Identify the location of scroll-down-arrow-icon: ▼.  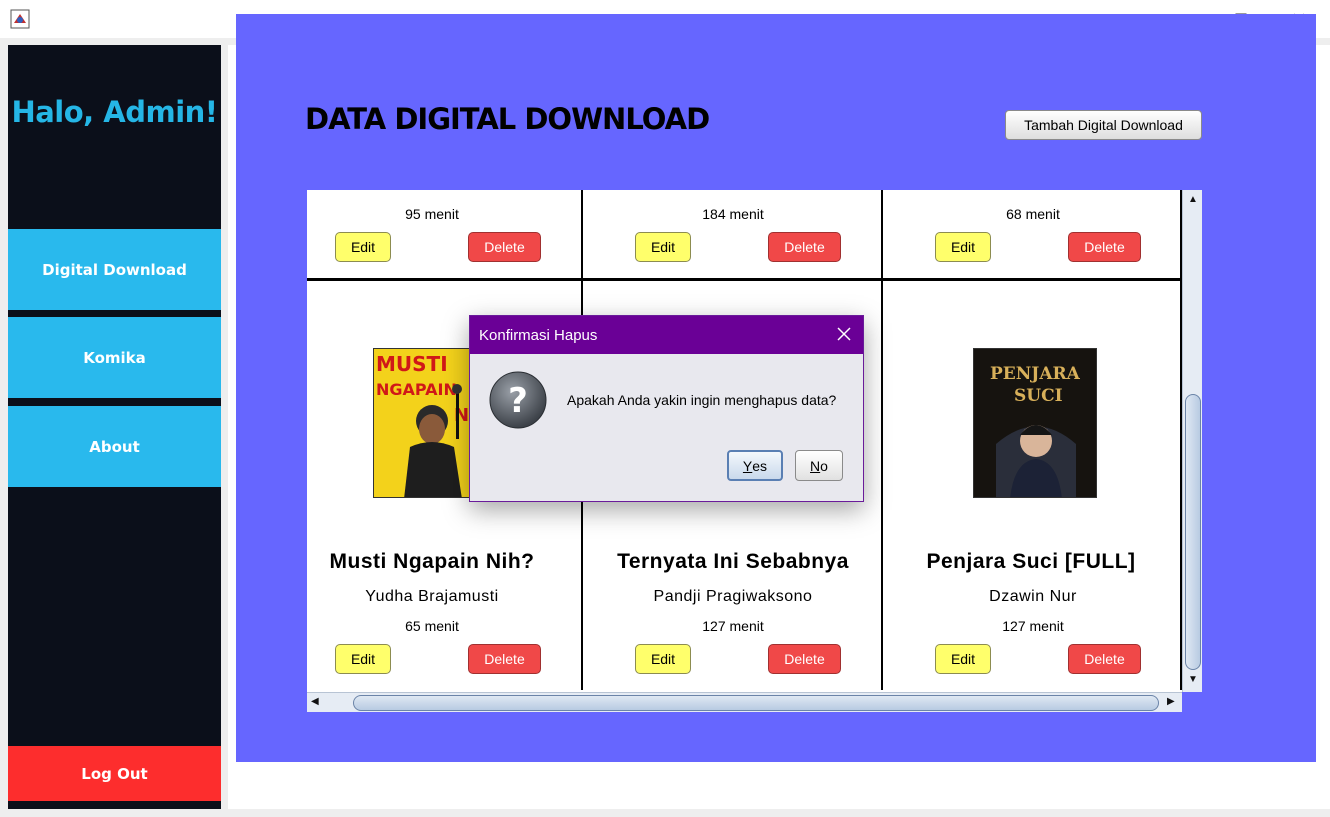
(1193, 679).